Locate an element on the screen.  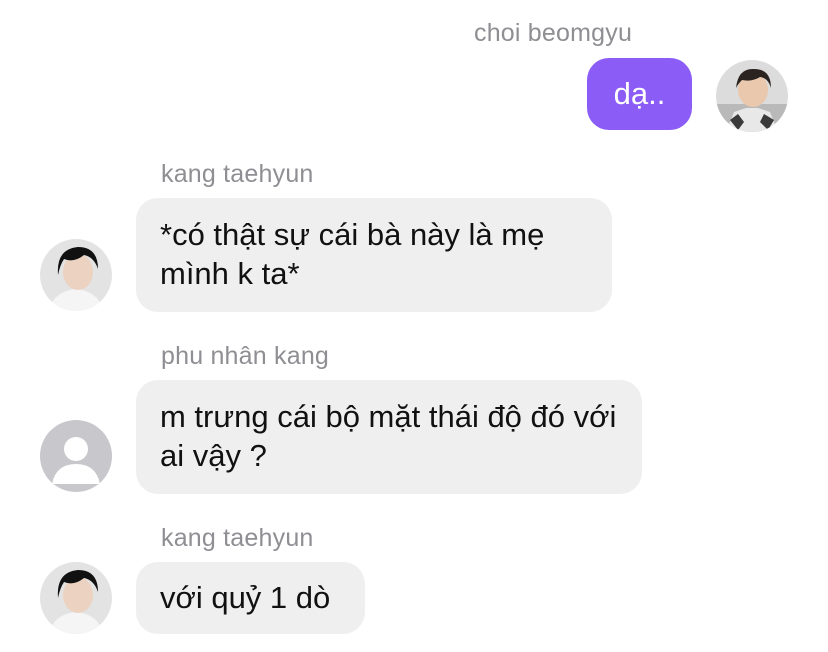
message-text: dạ.. is located at coordinates (639, 93).